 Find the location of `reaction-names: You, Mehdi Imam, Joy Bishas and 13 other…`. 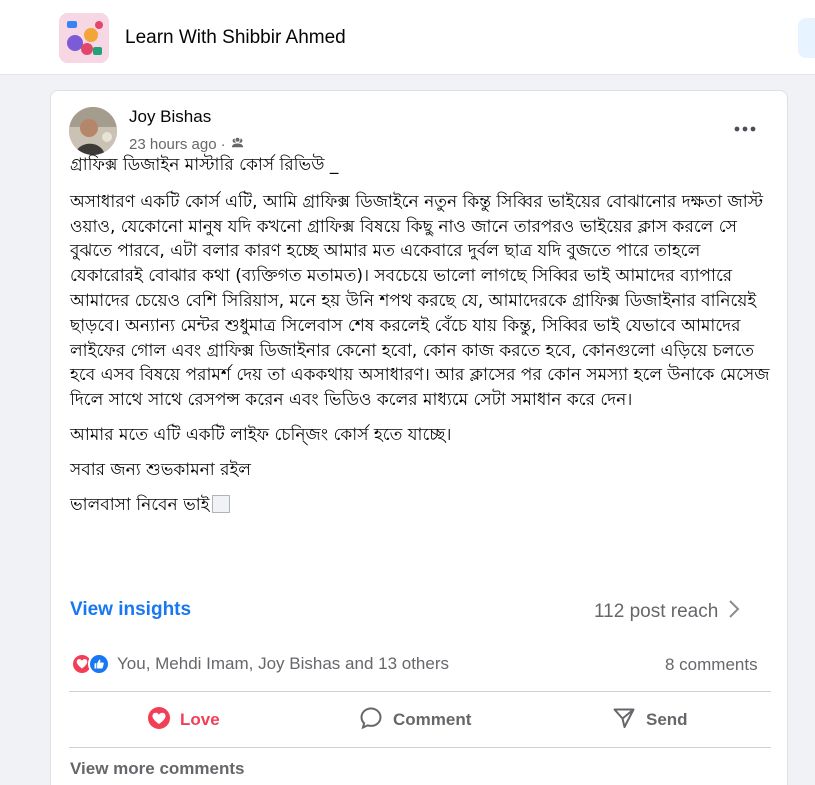

reaction-names: You, Mehdi Imam, Joy Bishas and 13 other… is located at coordinates (283, 663).